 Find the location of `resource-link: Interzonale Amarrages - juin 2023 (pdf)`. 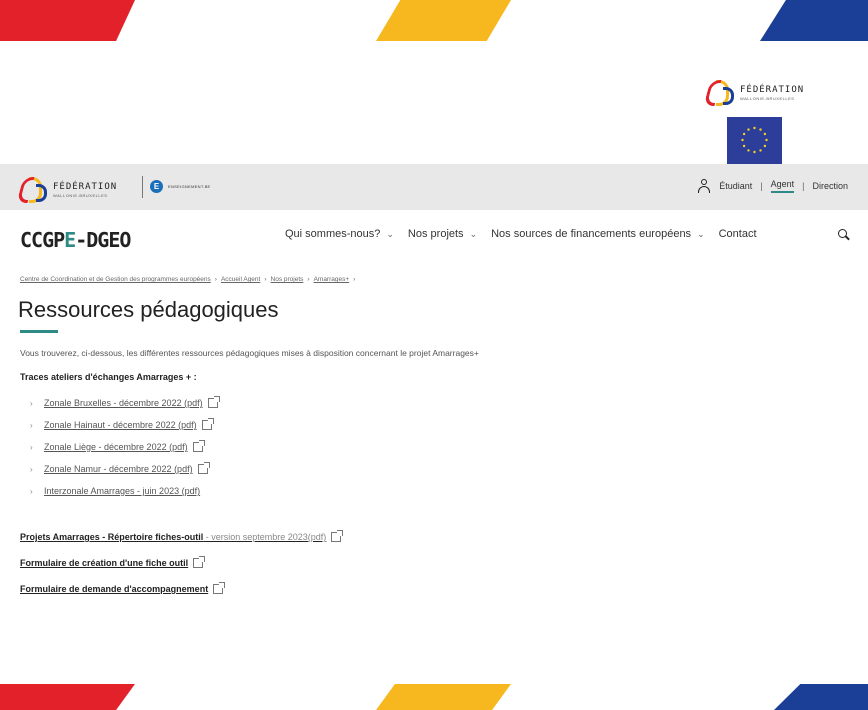

resource-link: Interzonale Amarrages - juin 2023 (pdf) is located at coordinates (122, 491).